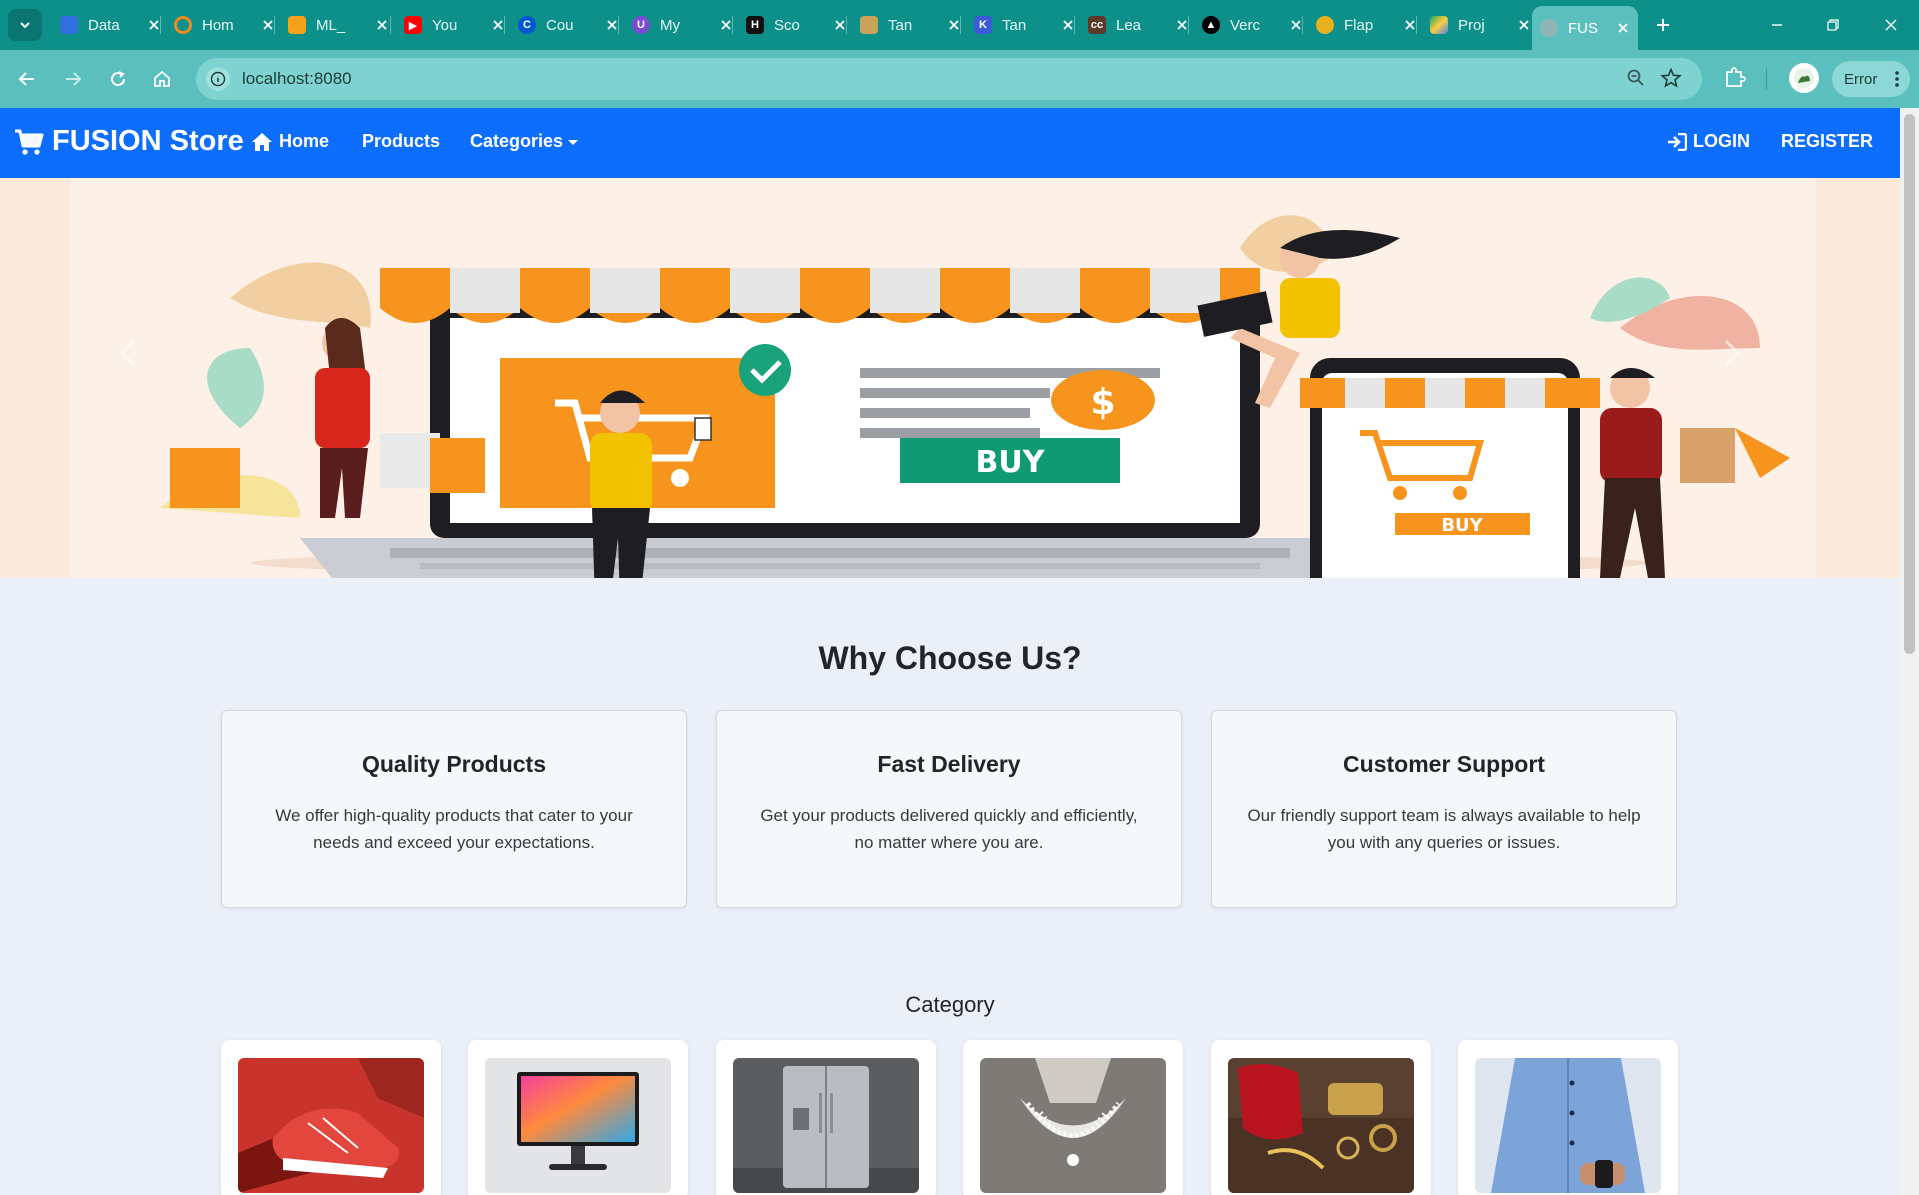 The image size is (1919, 1195). I want to click on page-scrollbar, so click(1909, 651).